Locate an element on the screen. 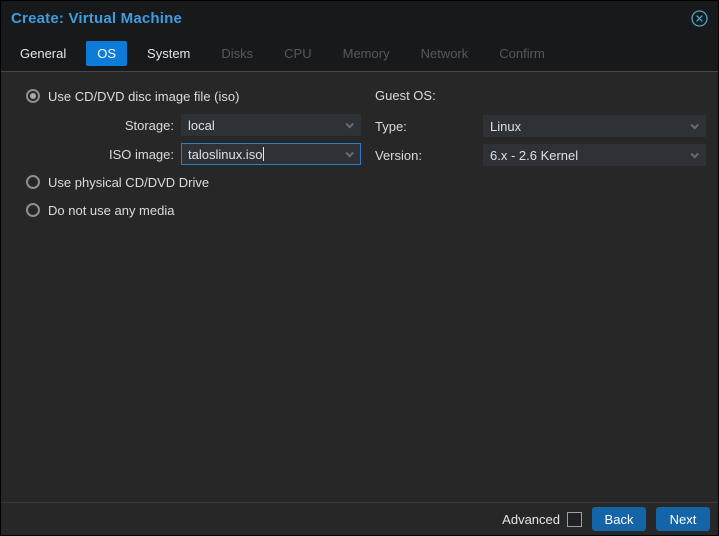  guest-os-heading: Guest OS: is located at coordinates (405, 95).